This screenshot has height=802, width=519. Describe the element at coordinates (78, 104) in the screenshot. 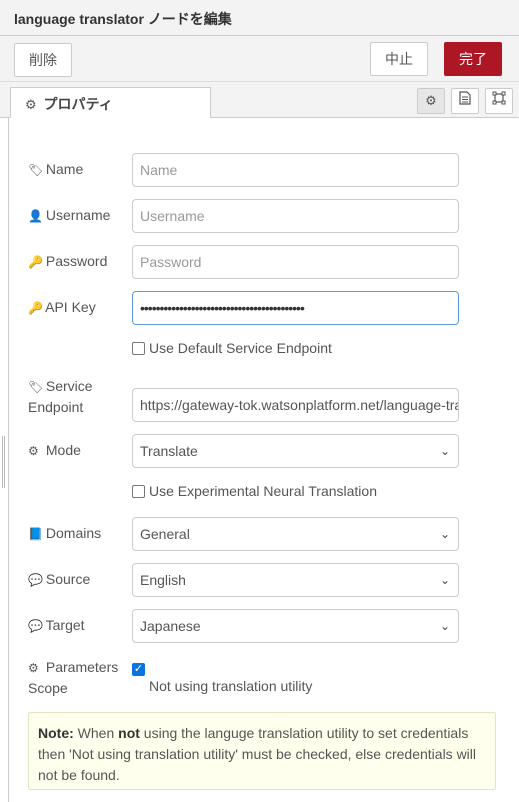

I see `tab-properties-label: プロパティ` at that location.